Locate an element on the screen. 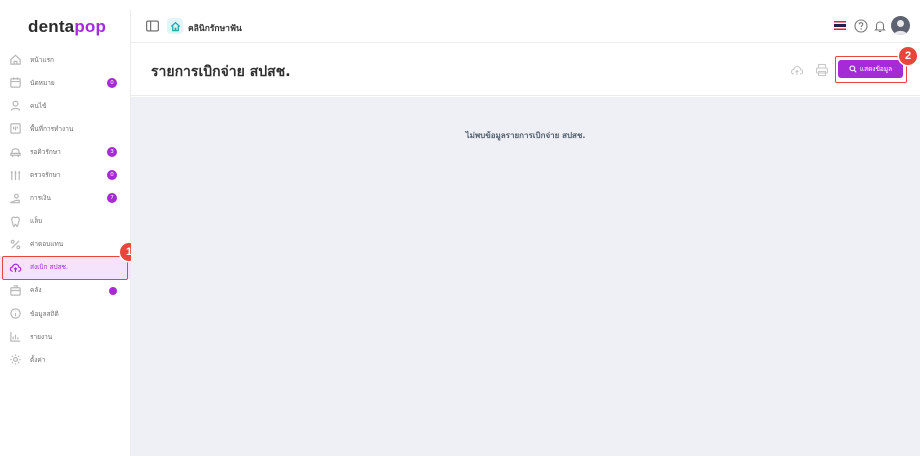 The width and height of the screenshot is (920, 470). sidebar-item-label: คนไข้ is located at coordinates (38, 105).